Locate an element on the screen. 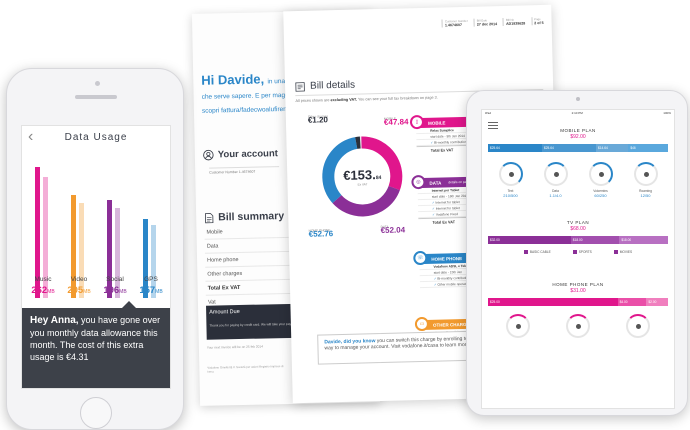 The height and width of the screenshot is (430, 690). greeting-link: scopri fattura/fadecwoalufirena is located at coordinates (246, 110).